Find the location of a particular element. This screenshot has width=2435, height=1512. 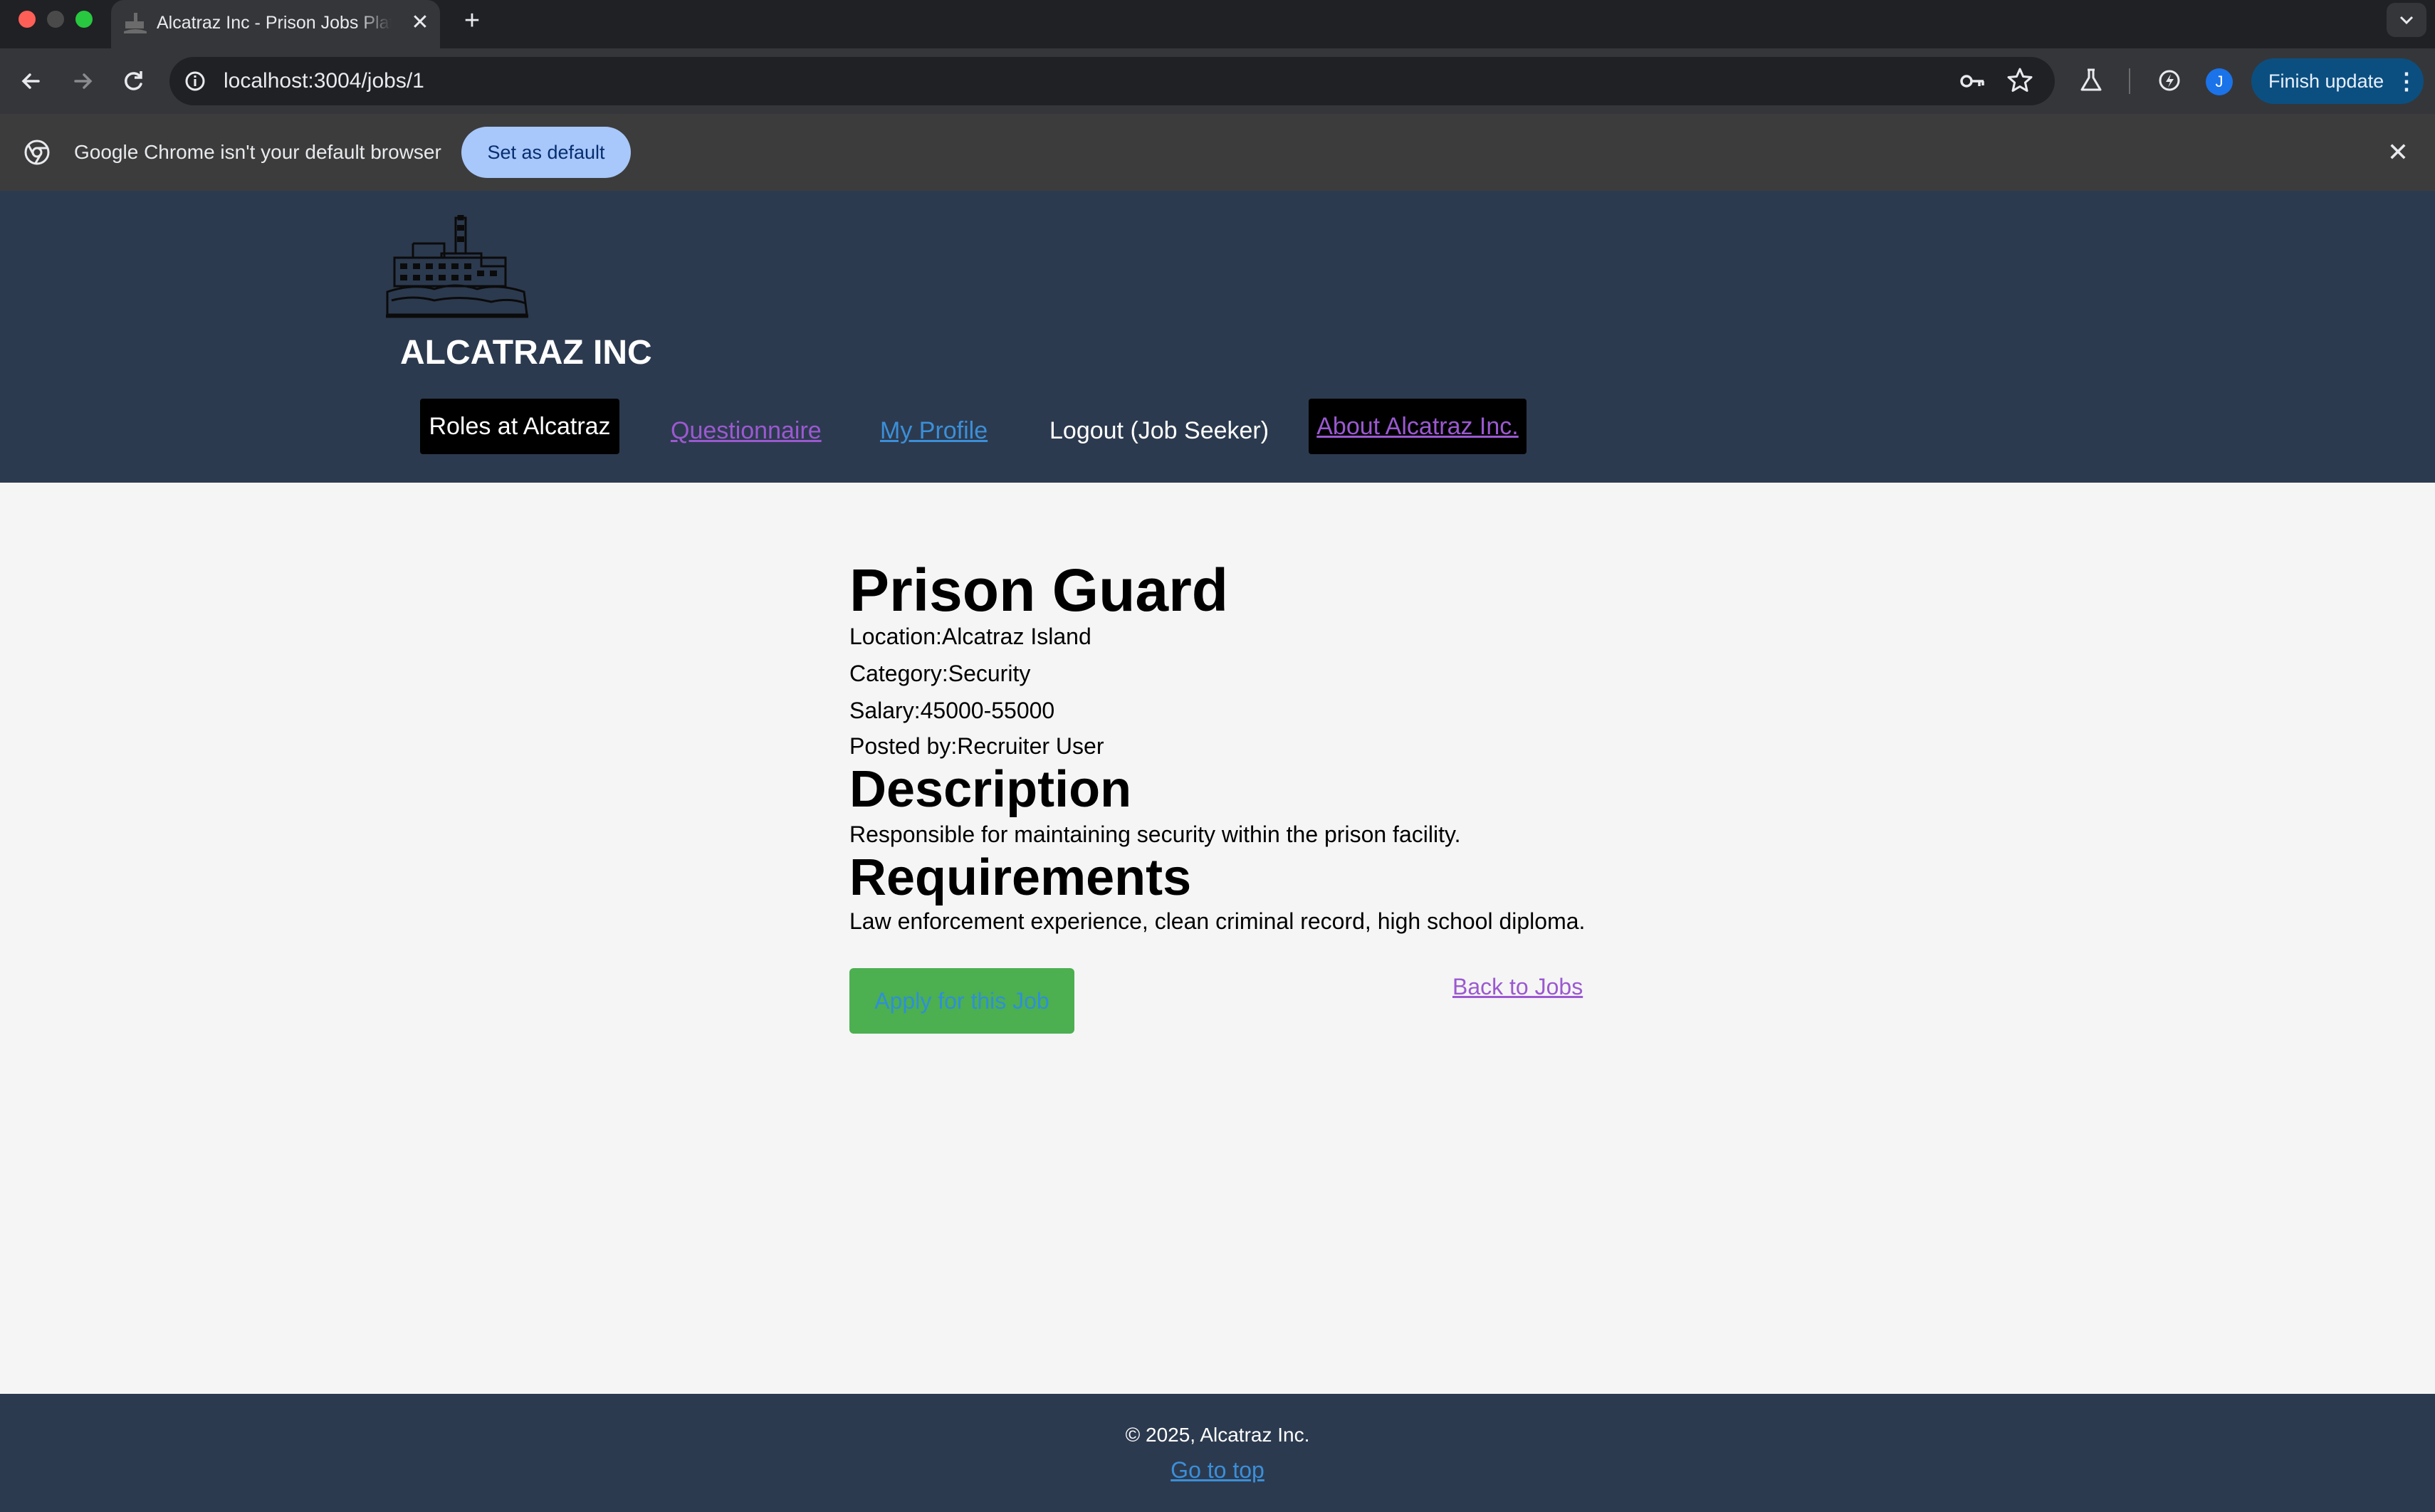

reload-icon is located at coordinates (134, 81).